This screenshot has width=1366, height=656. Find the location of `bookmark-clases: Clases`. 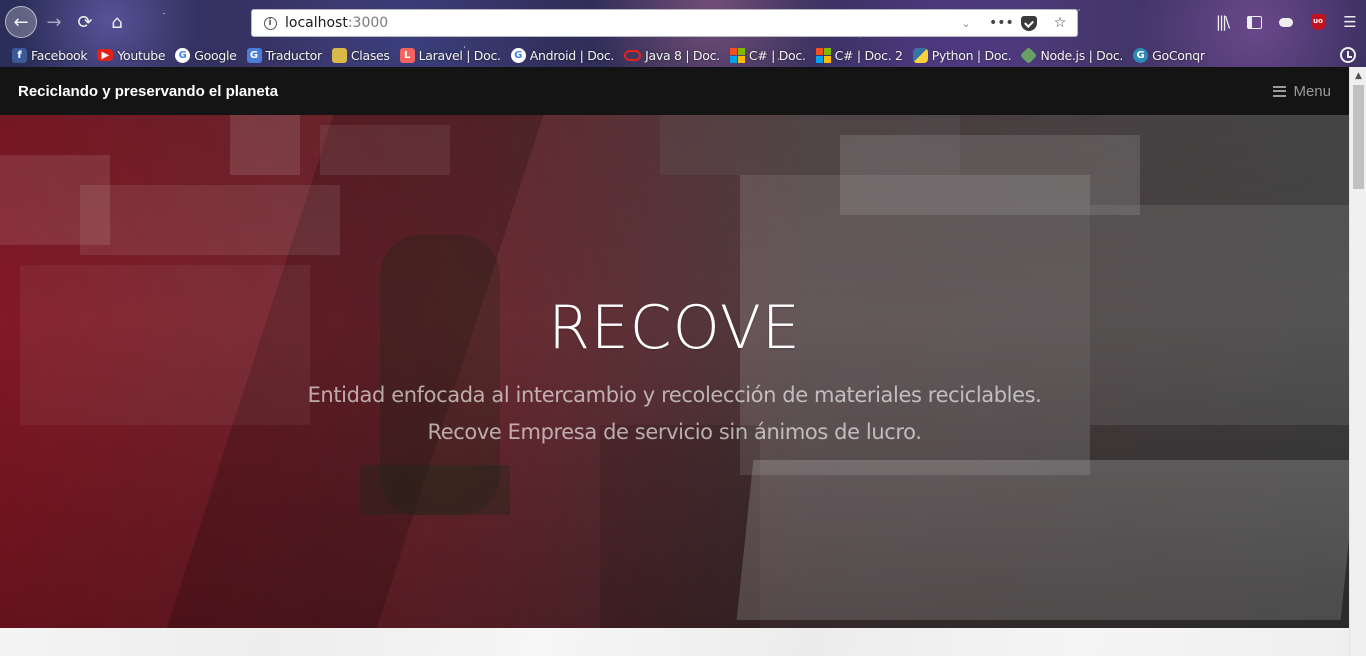

bookmark-clases: Clases is located at coordinates (360, 55).